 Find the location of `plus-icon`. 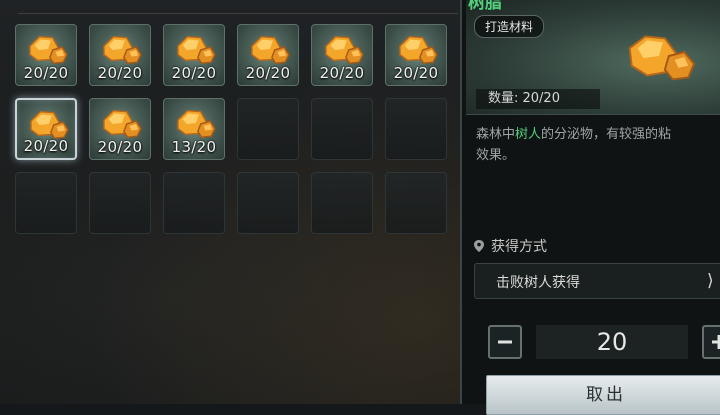

plus-icon is located at coordinates (715, 342).